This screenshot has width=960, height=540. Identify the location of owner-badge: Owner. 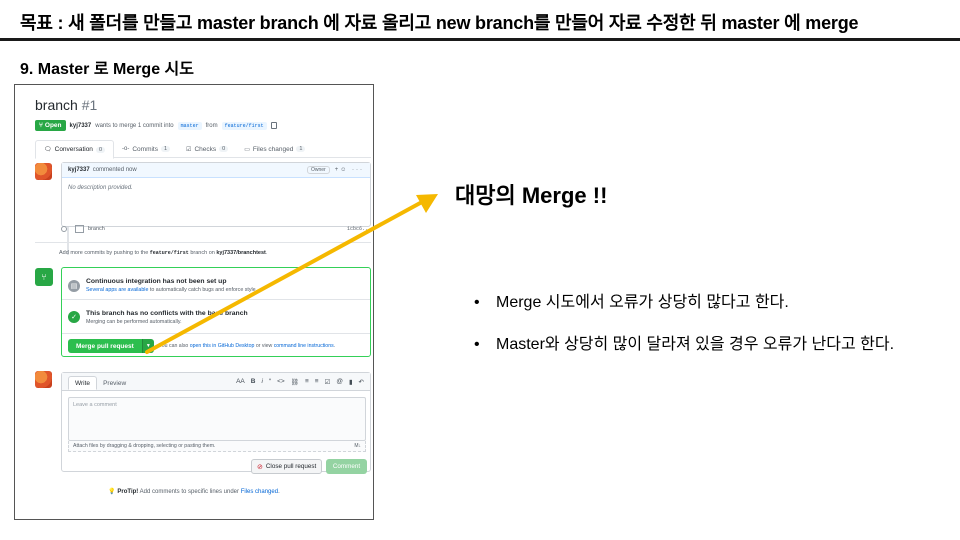
(318, 170).